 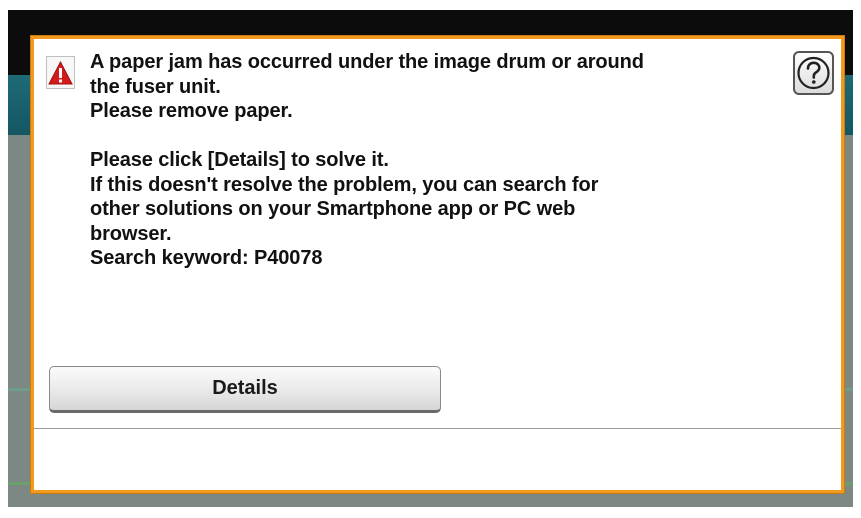 I want to click on message-line: Please remove paper., so click(x=191, y=111).